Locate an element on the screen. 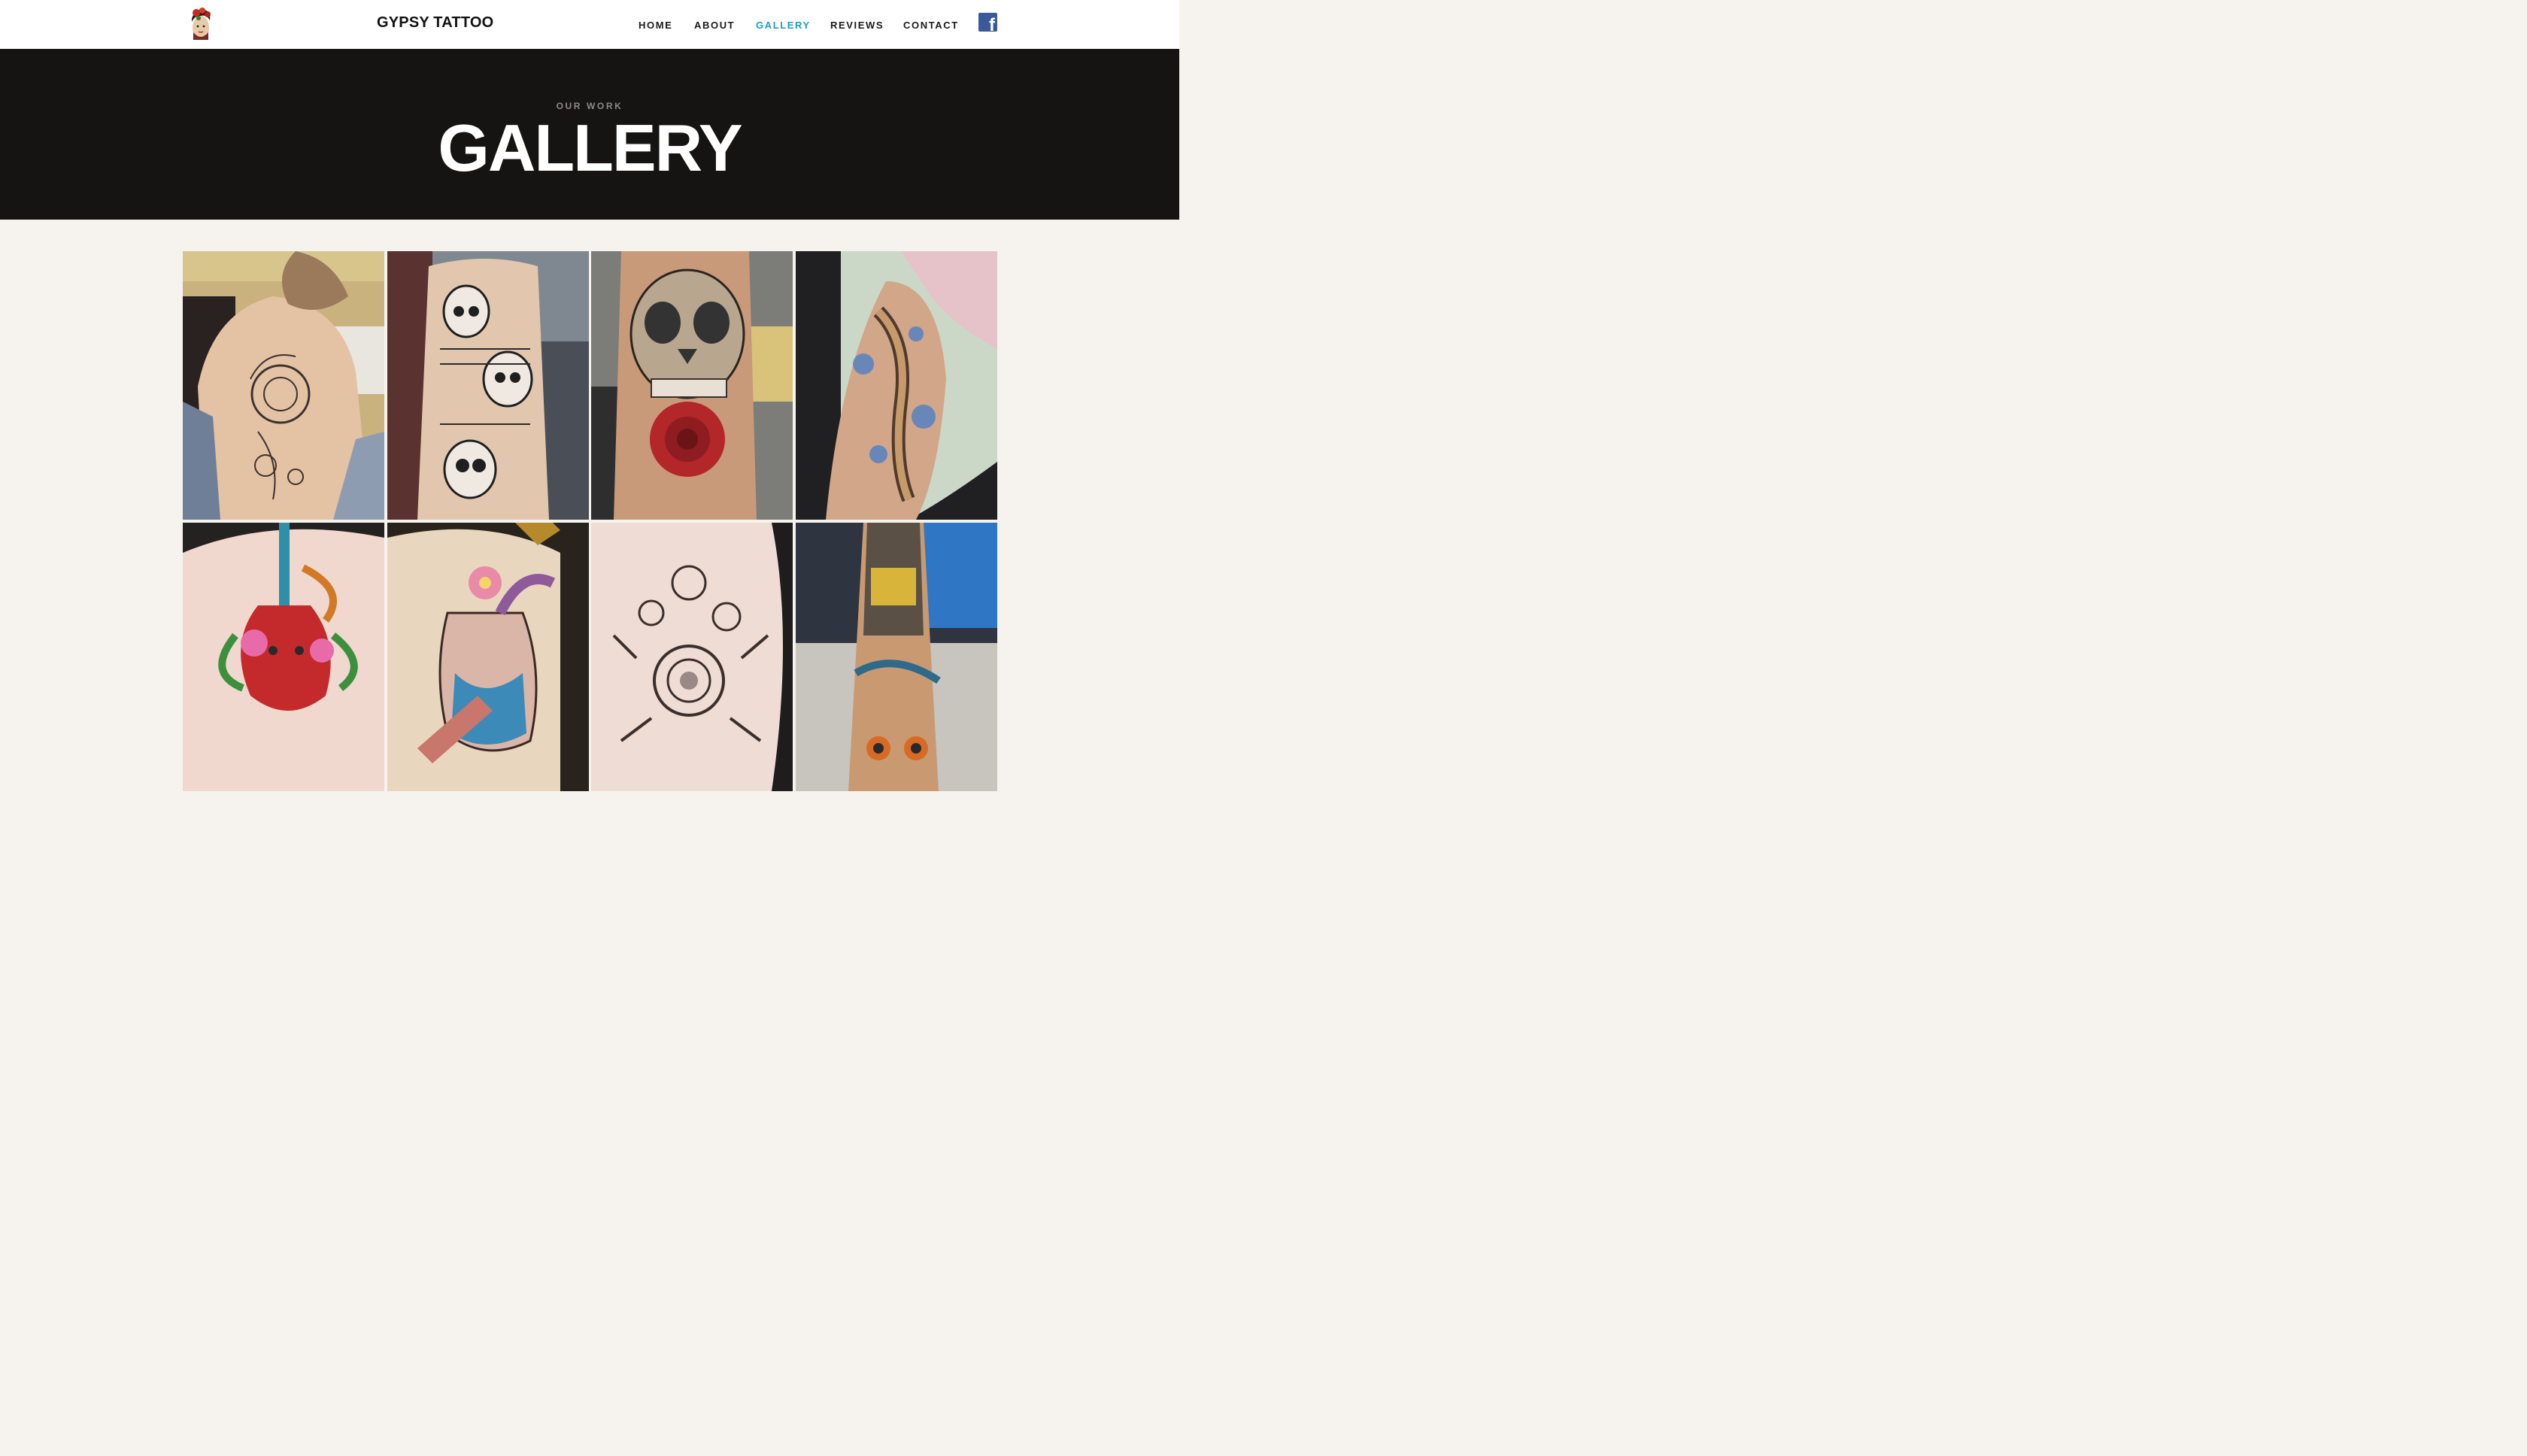 This screenshot has width=2527, height=1456. site-brand: GYPSY TATTOO is located at coordinates (435, 23).